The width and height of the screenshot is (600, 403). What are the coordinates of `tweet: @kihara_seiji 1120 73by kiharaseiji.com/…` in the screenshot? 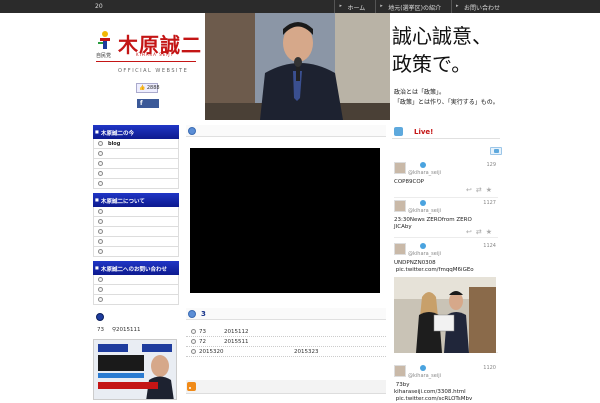 It's located at (446, 383).